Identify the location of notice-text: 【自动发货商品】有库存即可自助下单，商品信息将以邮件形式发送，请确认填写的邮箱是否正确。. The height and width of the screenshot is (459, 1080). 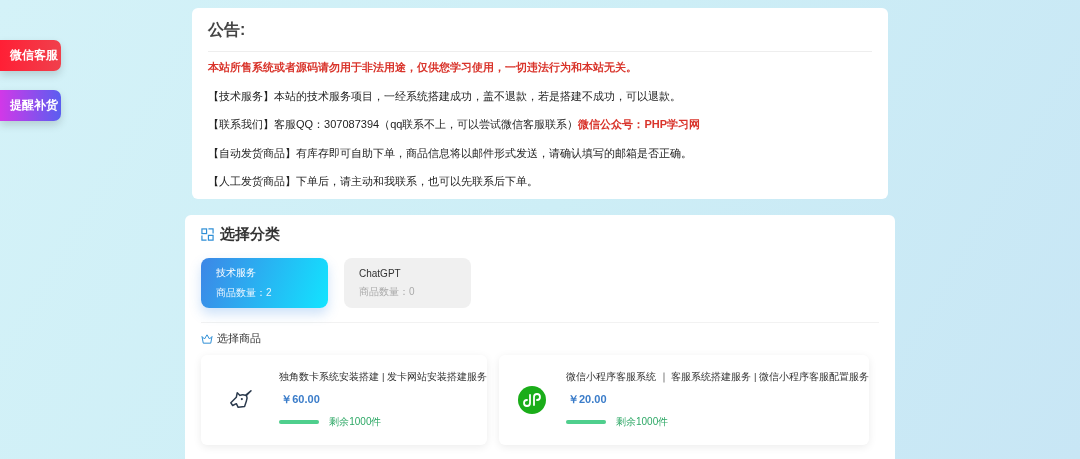
(450, 153).